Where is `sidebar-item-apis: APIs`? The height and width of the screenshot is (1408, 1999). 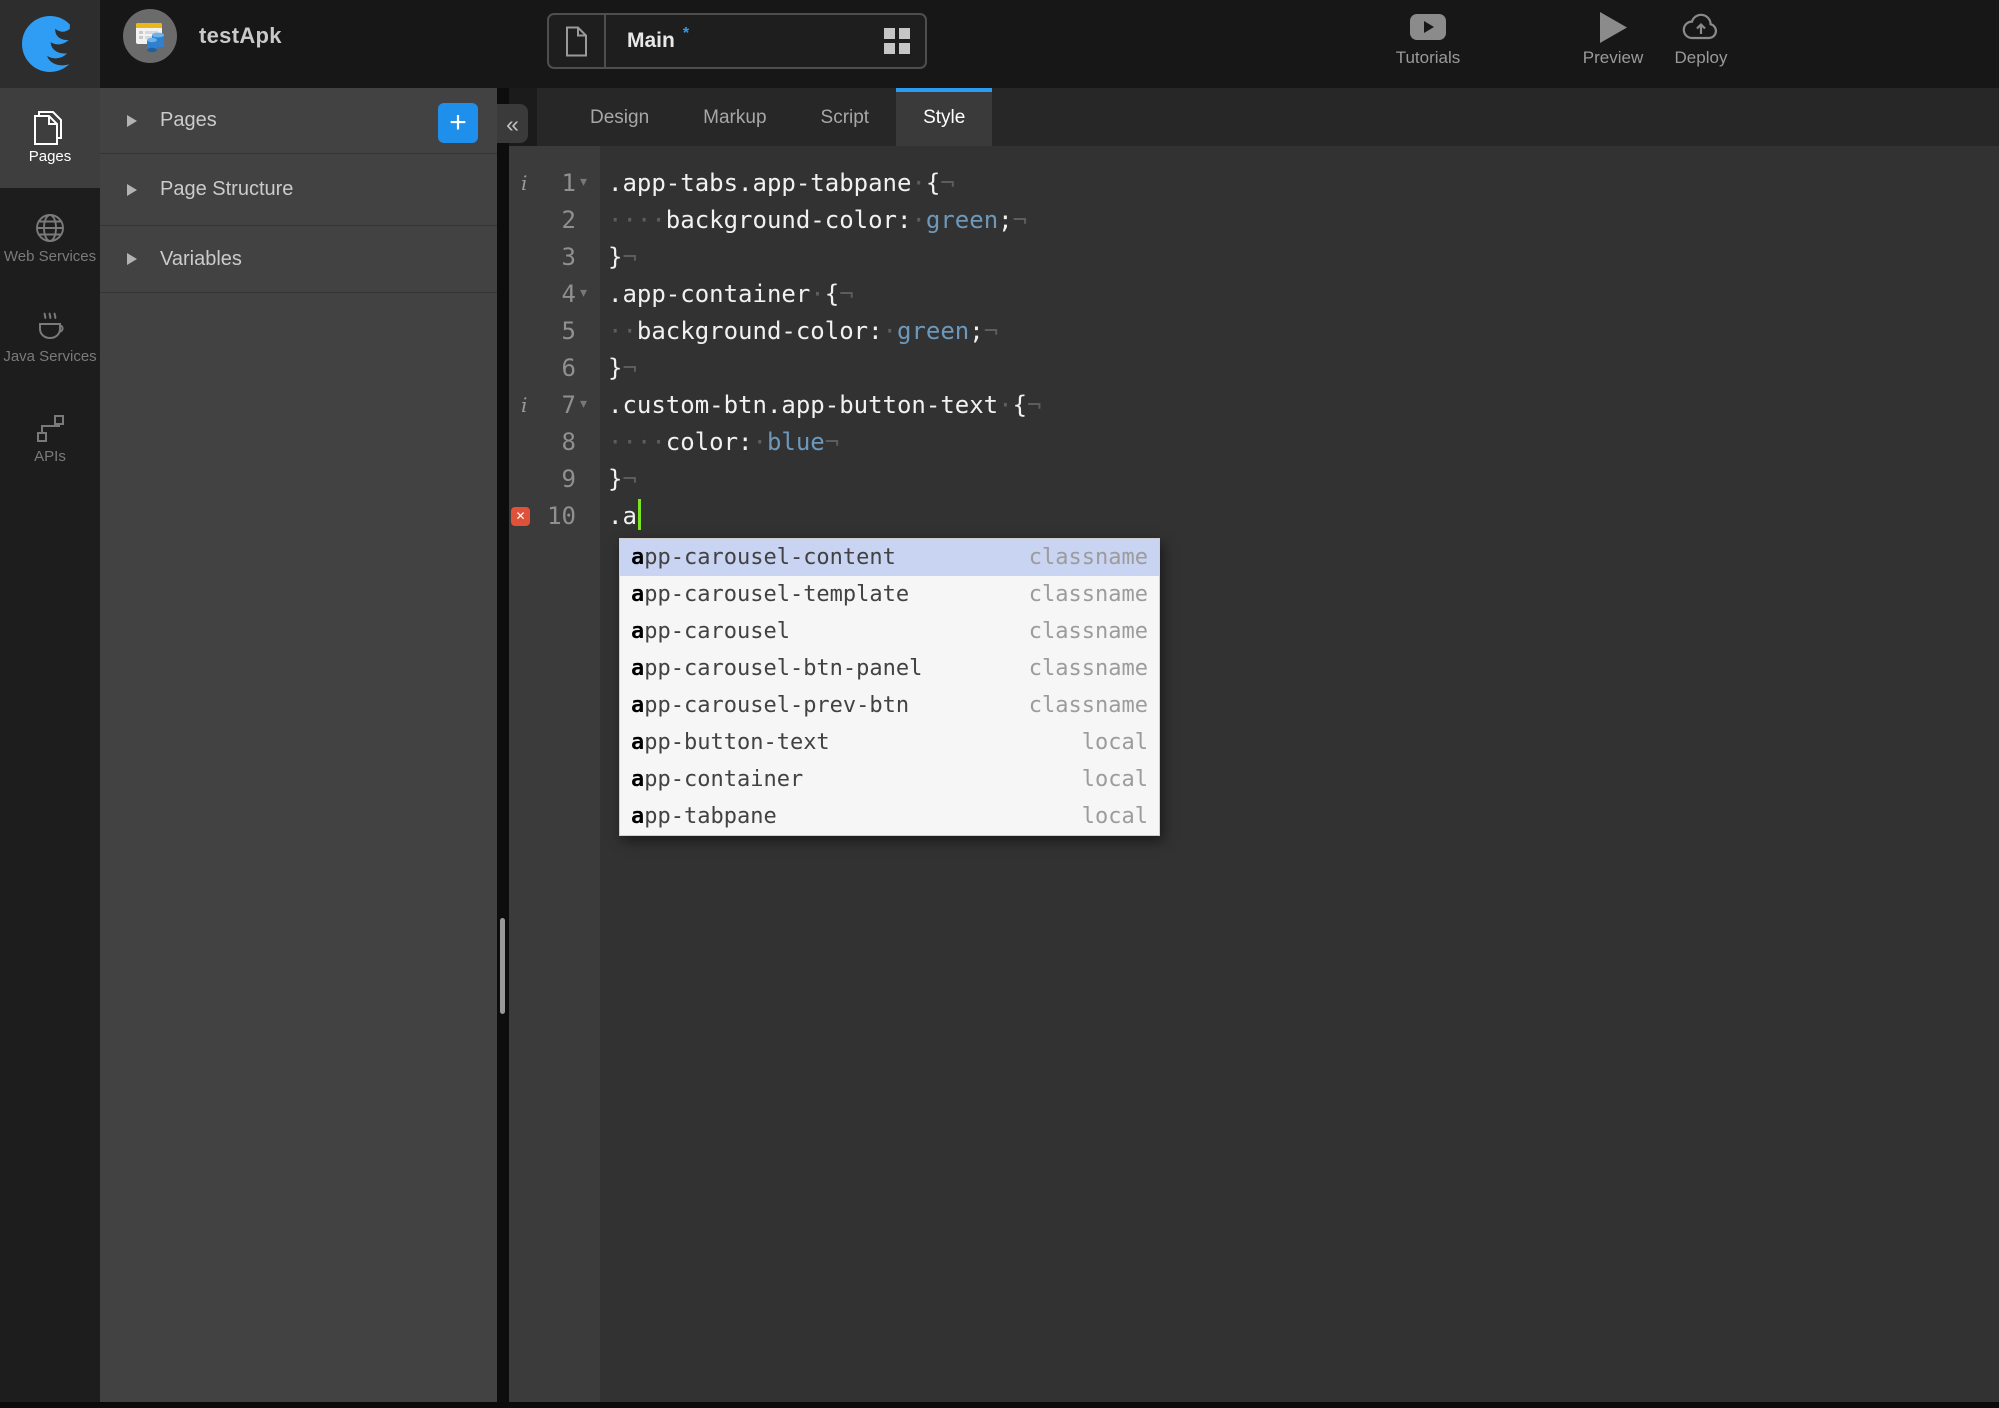
sidebar-item-apis: APIs is located at coordinates (50, 438).